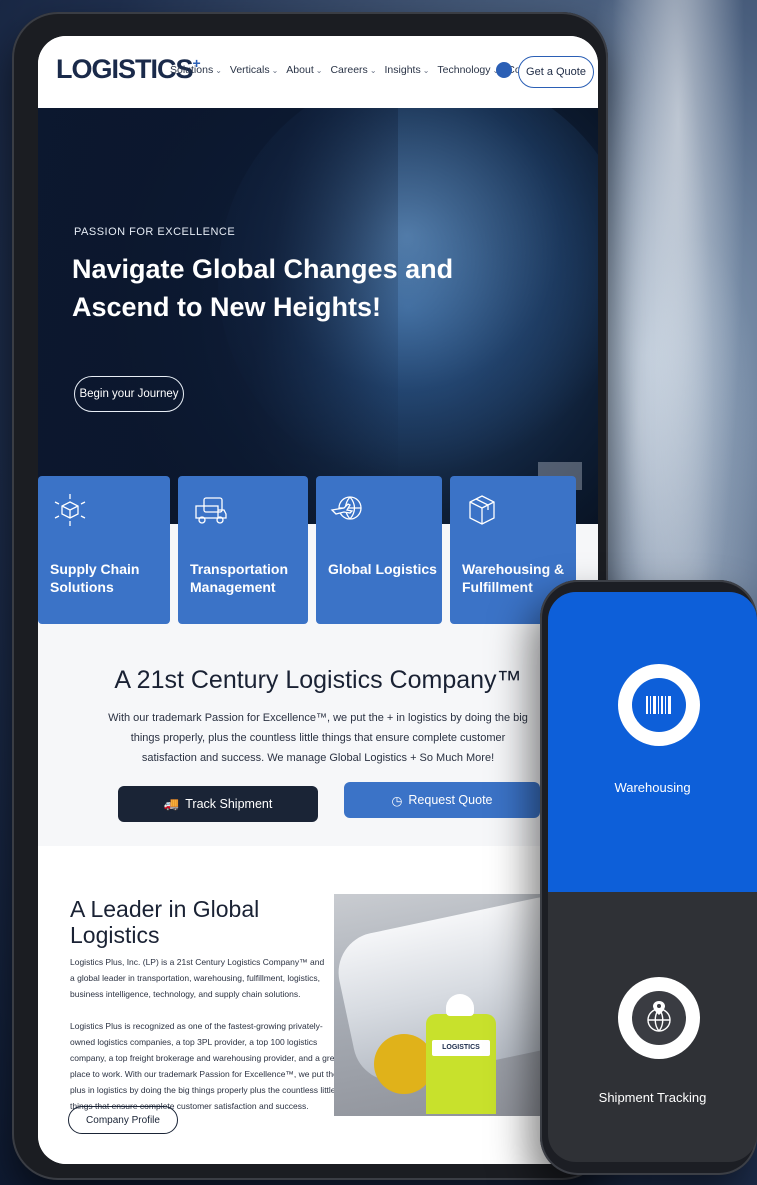 This screenshot has height=1185, width=757. Describe the element at coordinates (482, 510) in the screenshot. I see `box-icon` at that location.